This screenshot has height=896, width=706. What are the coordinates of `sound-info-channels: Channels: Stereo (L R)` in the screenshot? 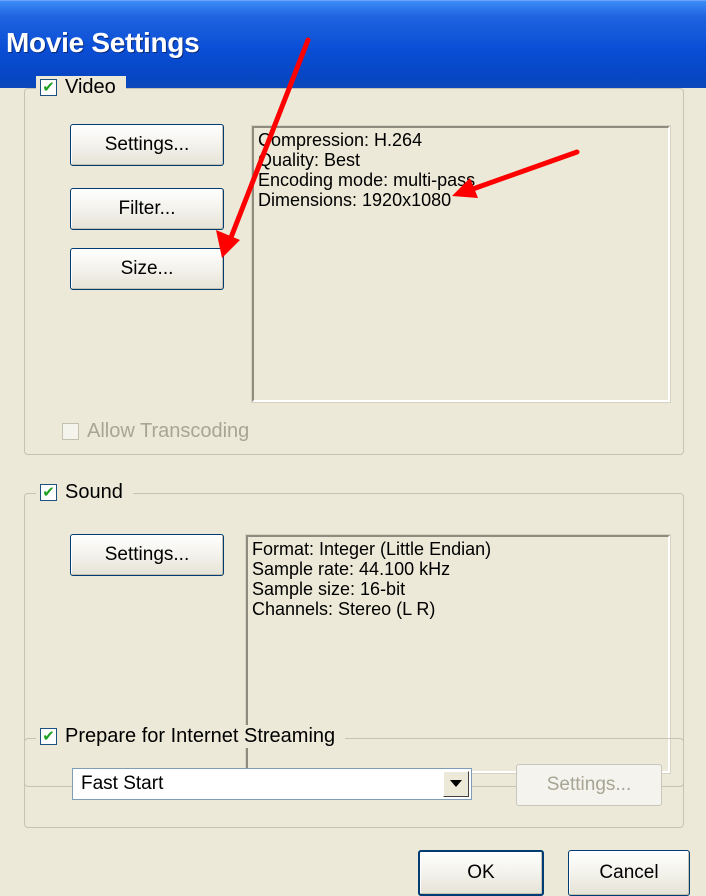 It's located at (344, 609).